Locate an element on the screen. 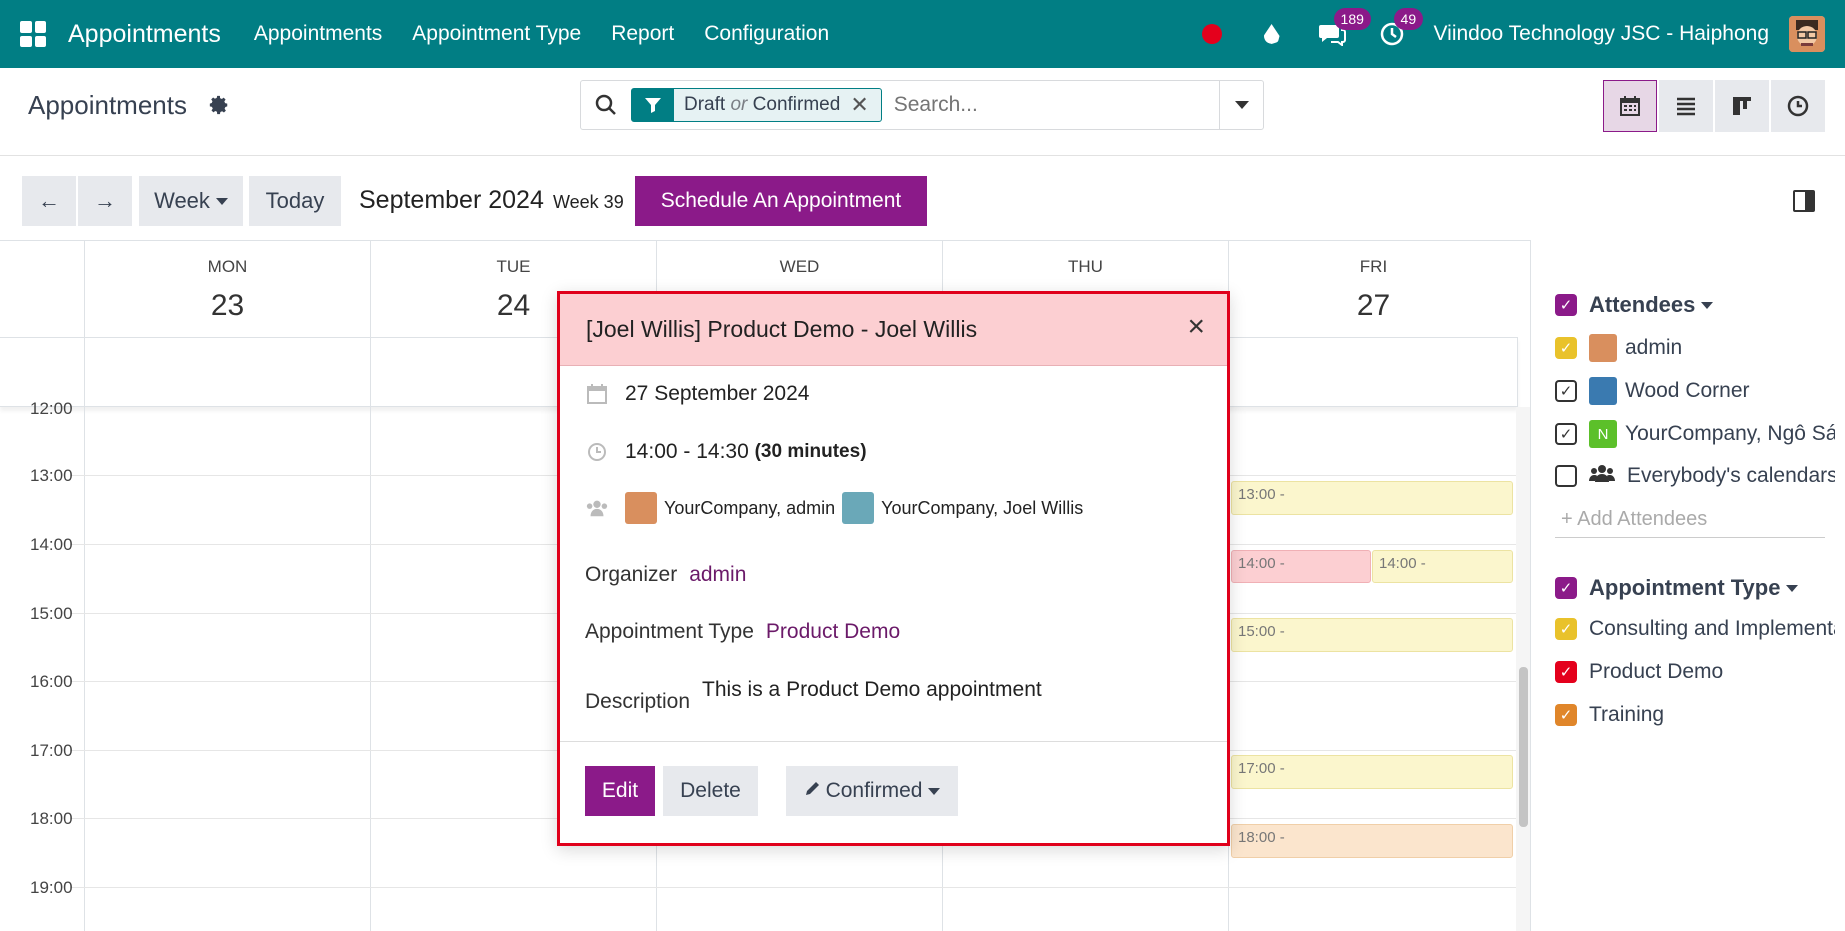 This screenshot has height=931, width=1845. scale-label: Week is located at coordinates (182, 200).